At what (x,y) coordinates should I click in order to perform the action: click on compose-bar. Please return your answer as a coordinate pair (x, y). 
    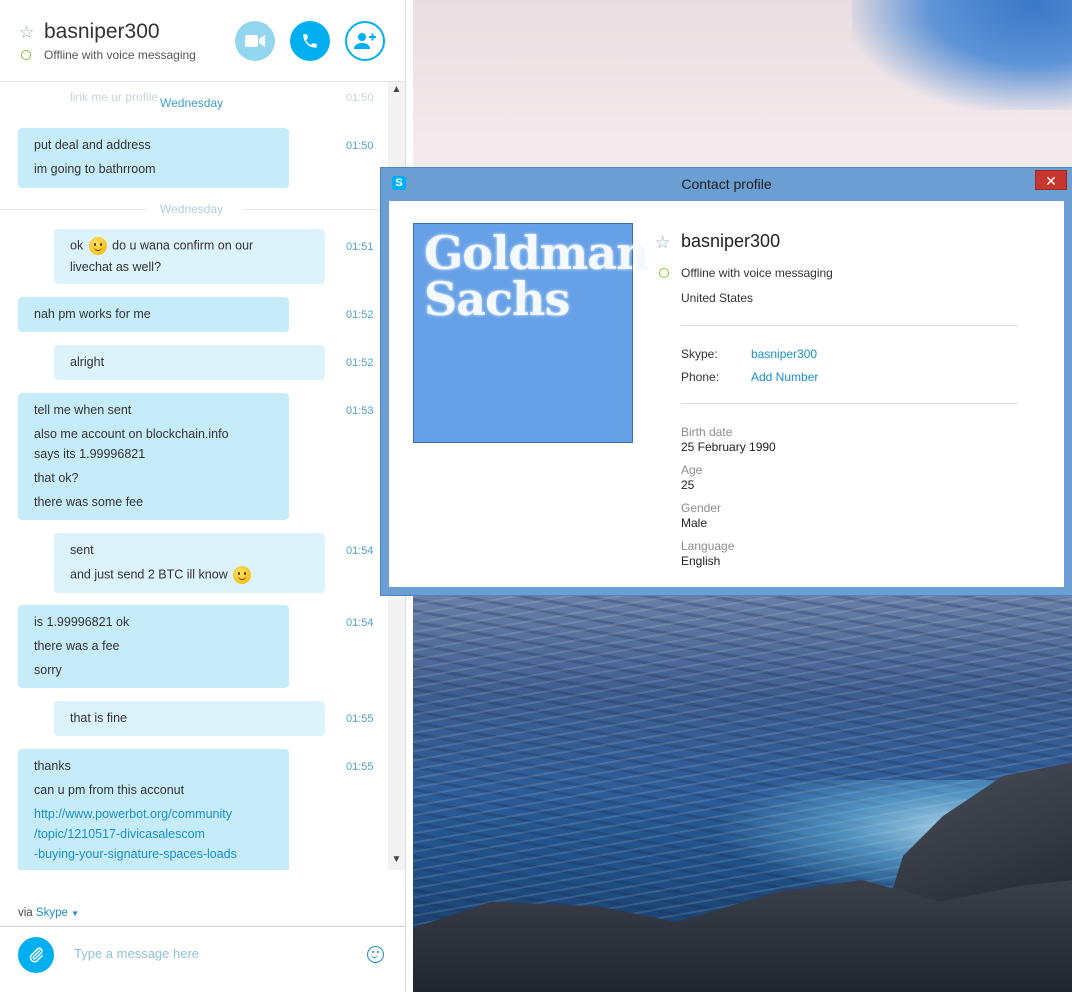
    Looking at the image, I should click on (202, 959).